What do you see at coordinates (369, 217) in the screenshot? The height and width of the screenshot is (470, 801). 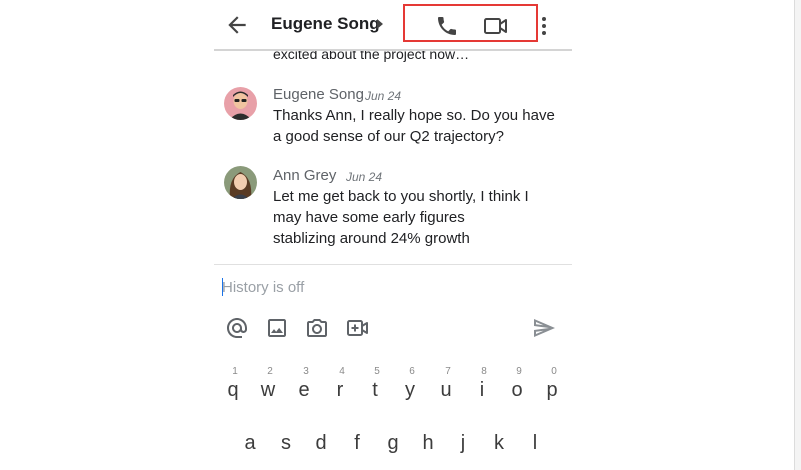 I see `message-text-line: may have some early figures` at bounding box center [369, 217].